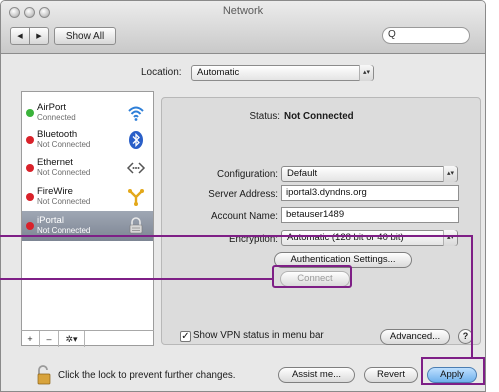 This screenshot has height=392, width=499. What do you see at coordinates (319, 116) in the screenshot?
I see `status-value: Not Connected` at bounding box center [319, 116].